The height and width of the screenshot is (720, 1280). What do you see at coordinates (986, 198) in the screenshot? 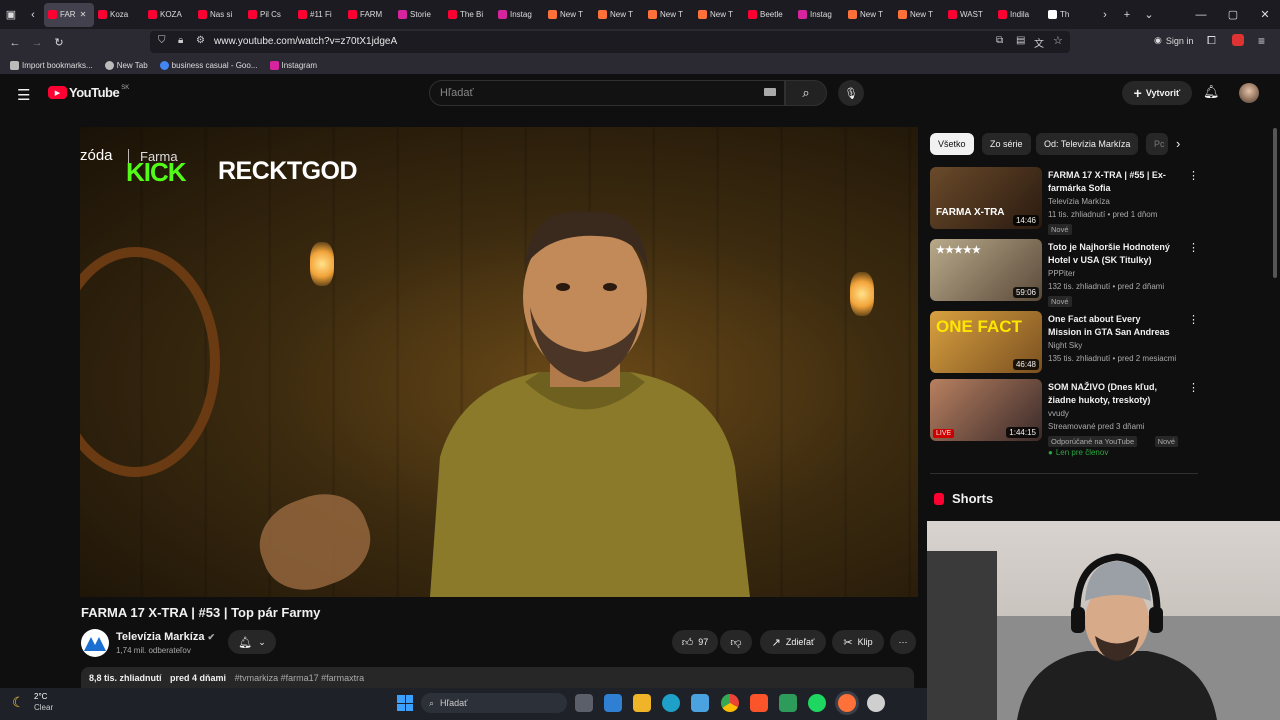
I see `video-thumbnail: FARMA X-TRA 14:46` at bounding box center [986, 198].